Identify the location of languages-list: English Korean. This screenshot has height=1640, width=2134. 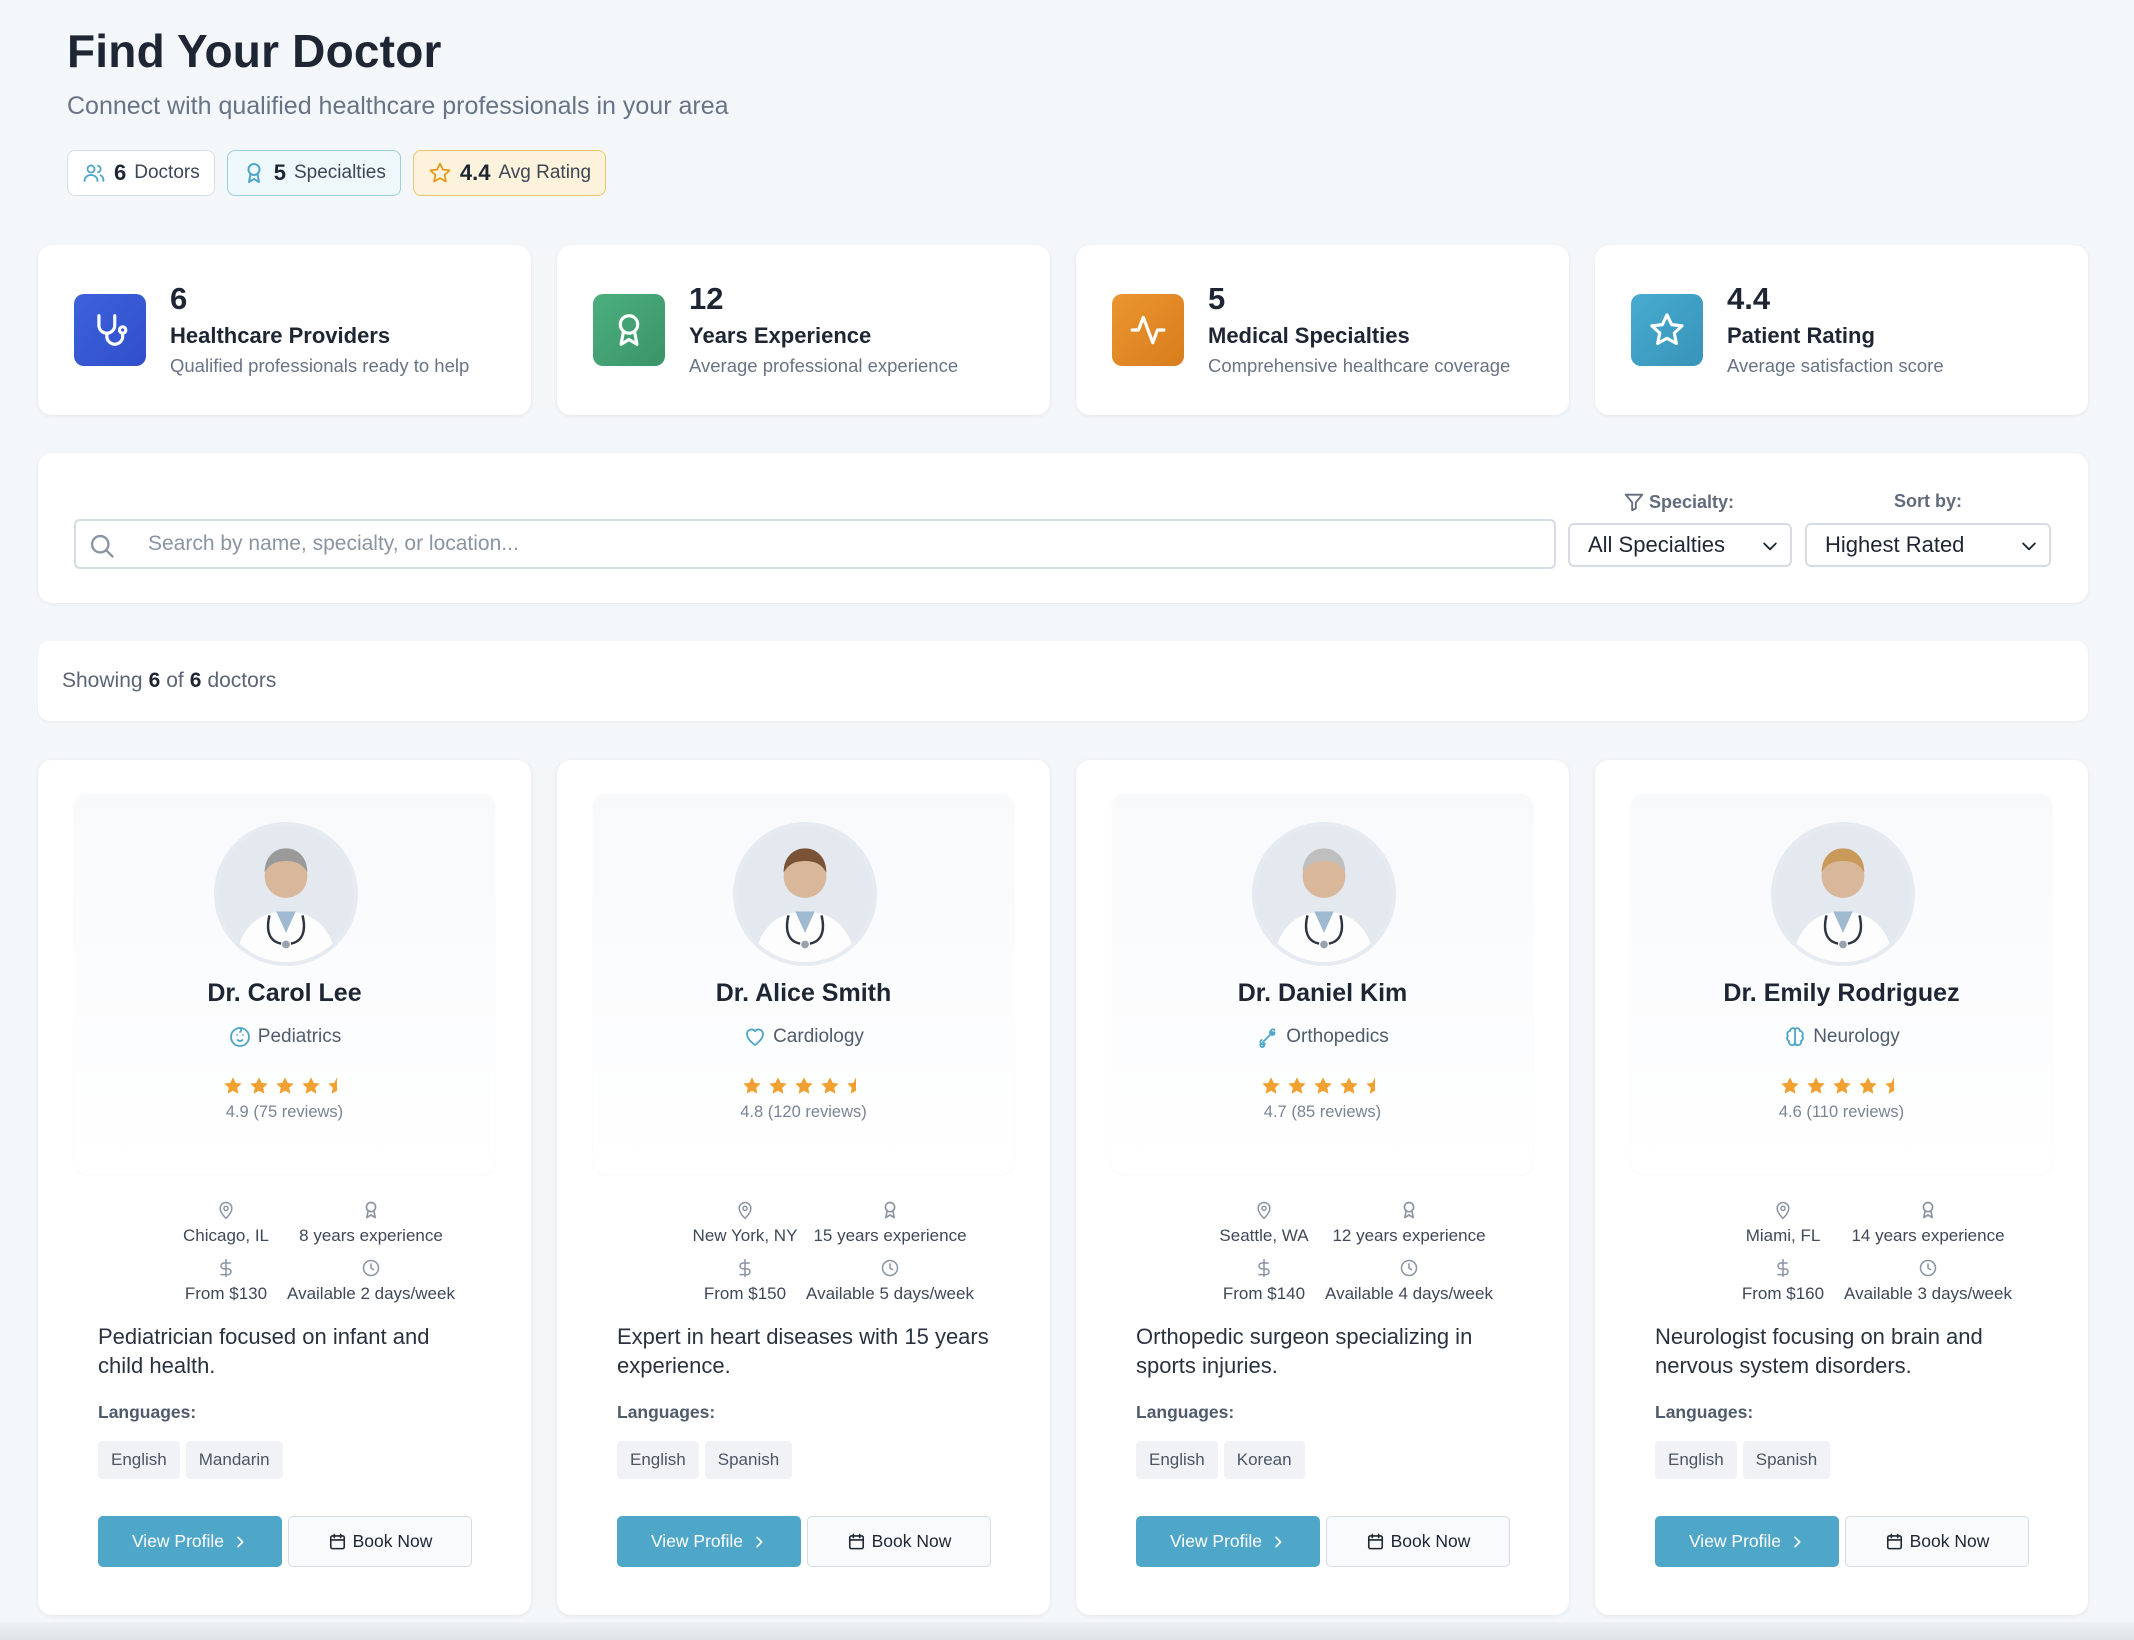
(1220, 1460).